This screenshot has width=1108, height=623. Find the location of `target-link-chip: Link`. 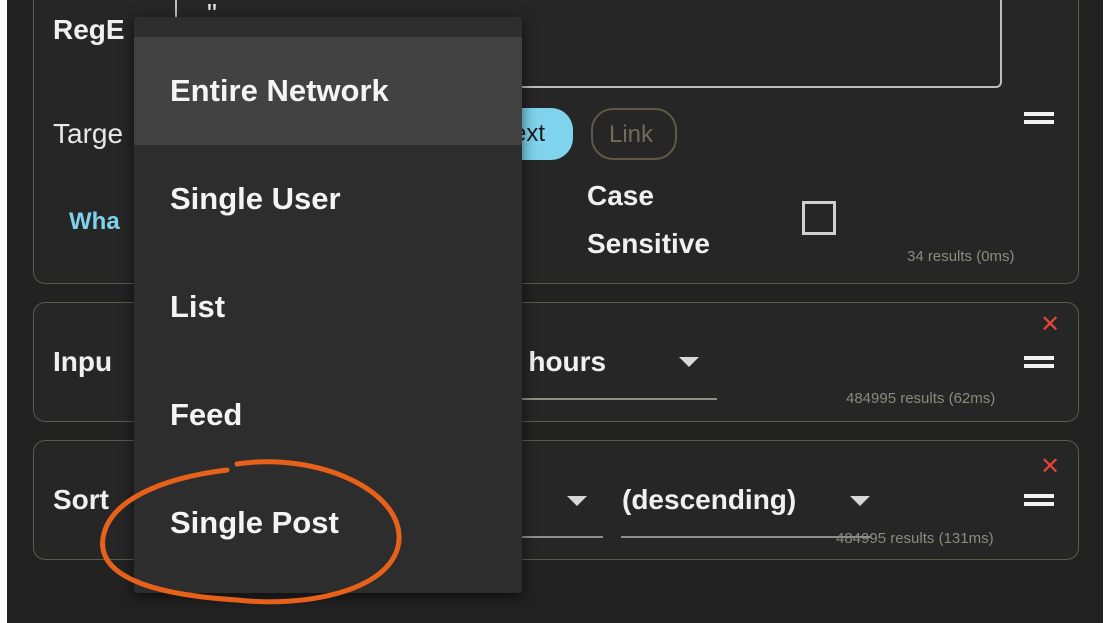

target-link-chip: Link is located at coordinates (634, 134).